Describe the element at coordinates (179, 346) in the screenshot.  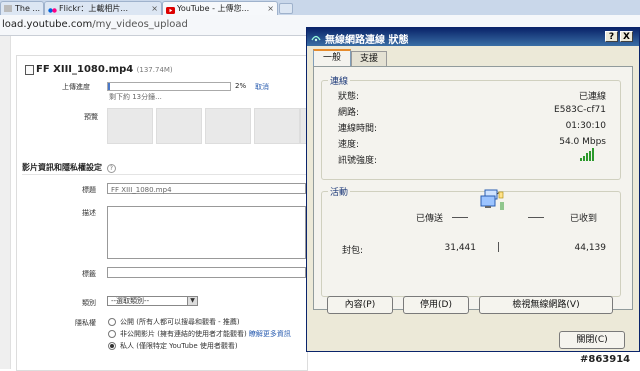
I see `privacy-private-label: 私人 (僅限特定 YouTube 使用者觀看)` at that location.